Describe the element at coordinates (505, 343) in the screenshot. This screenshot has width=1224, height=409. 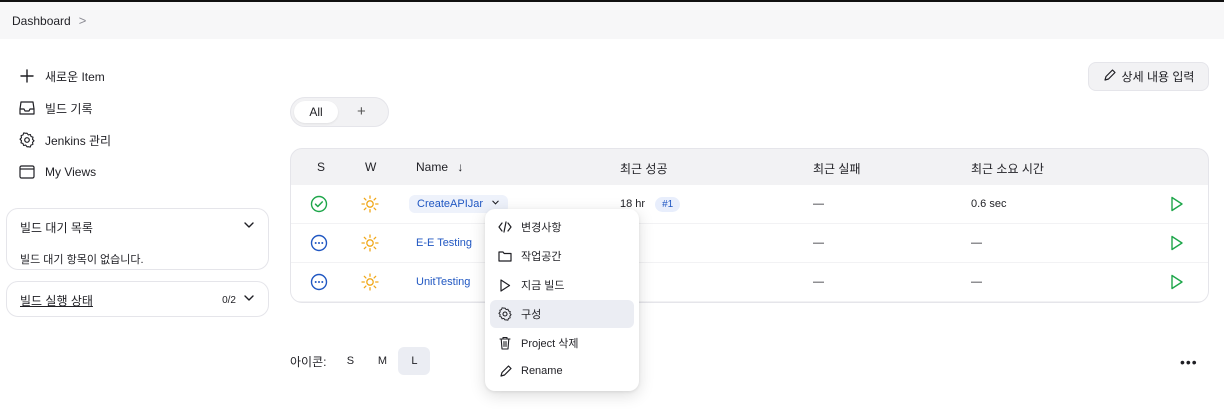
I see `trash-icon` at that location.